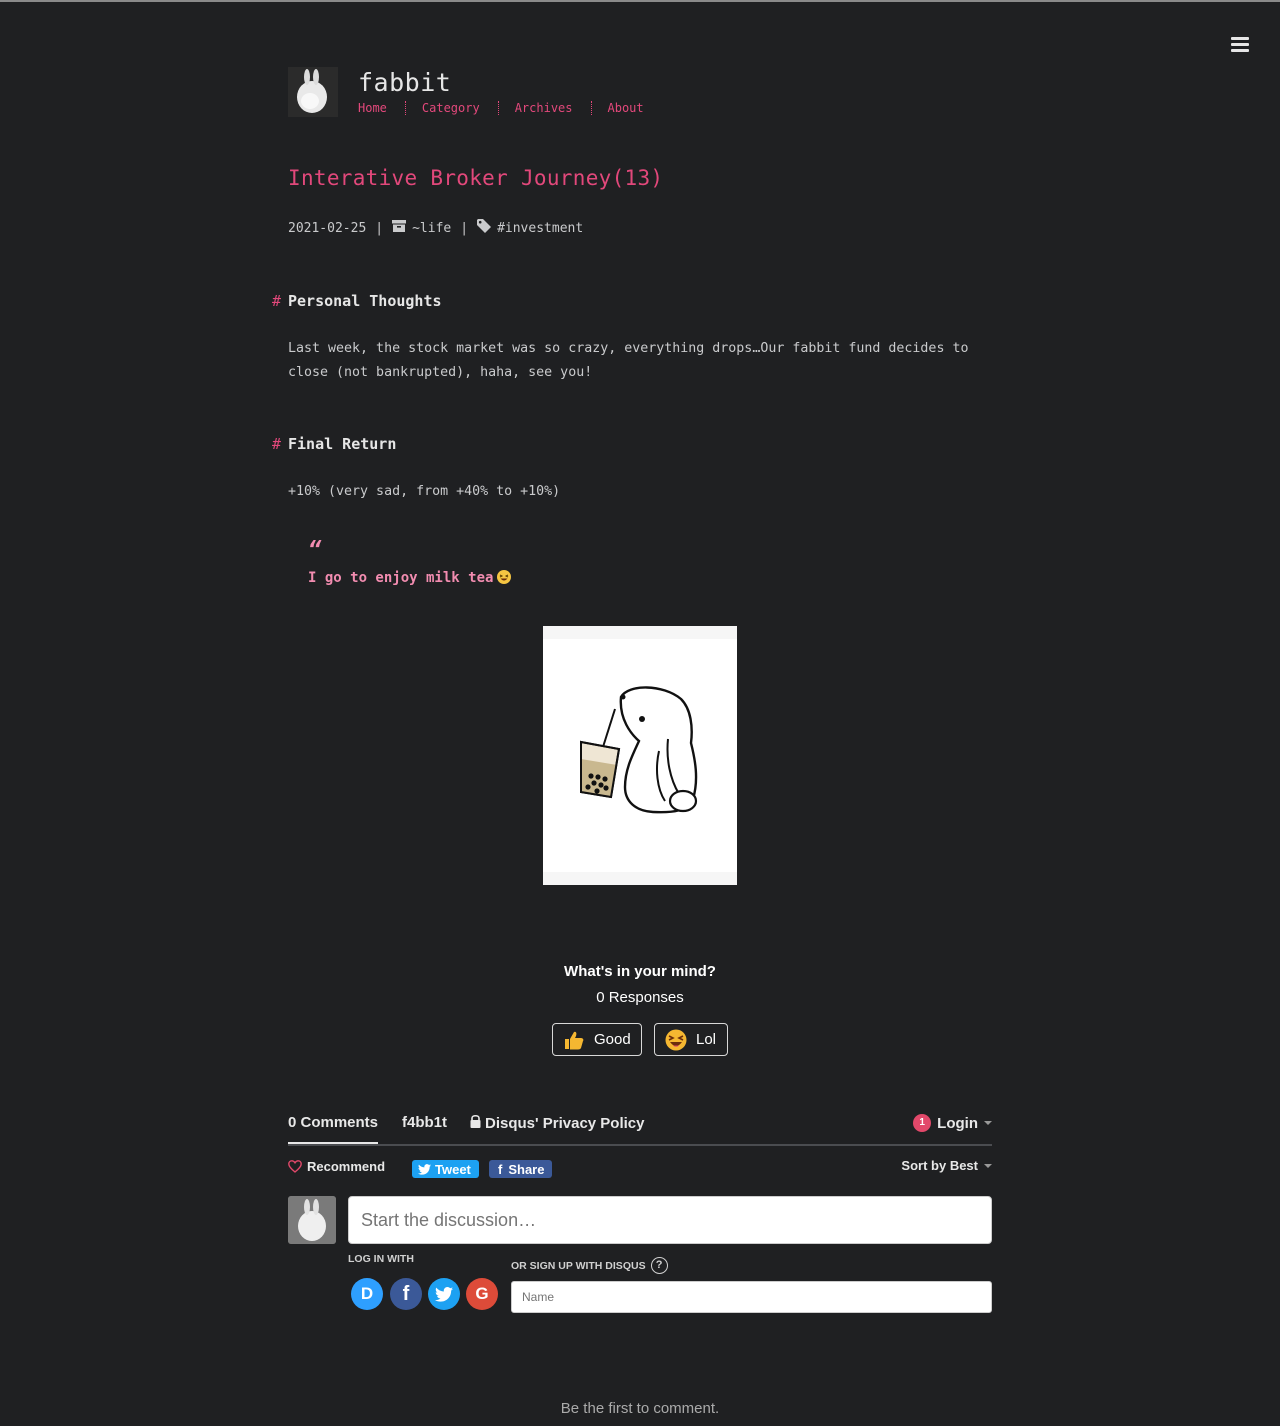 The height and width of the screenshot is (1426, 1280). I want to click on recommend-button: Recommend, so click(336, 1166).